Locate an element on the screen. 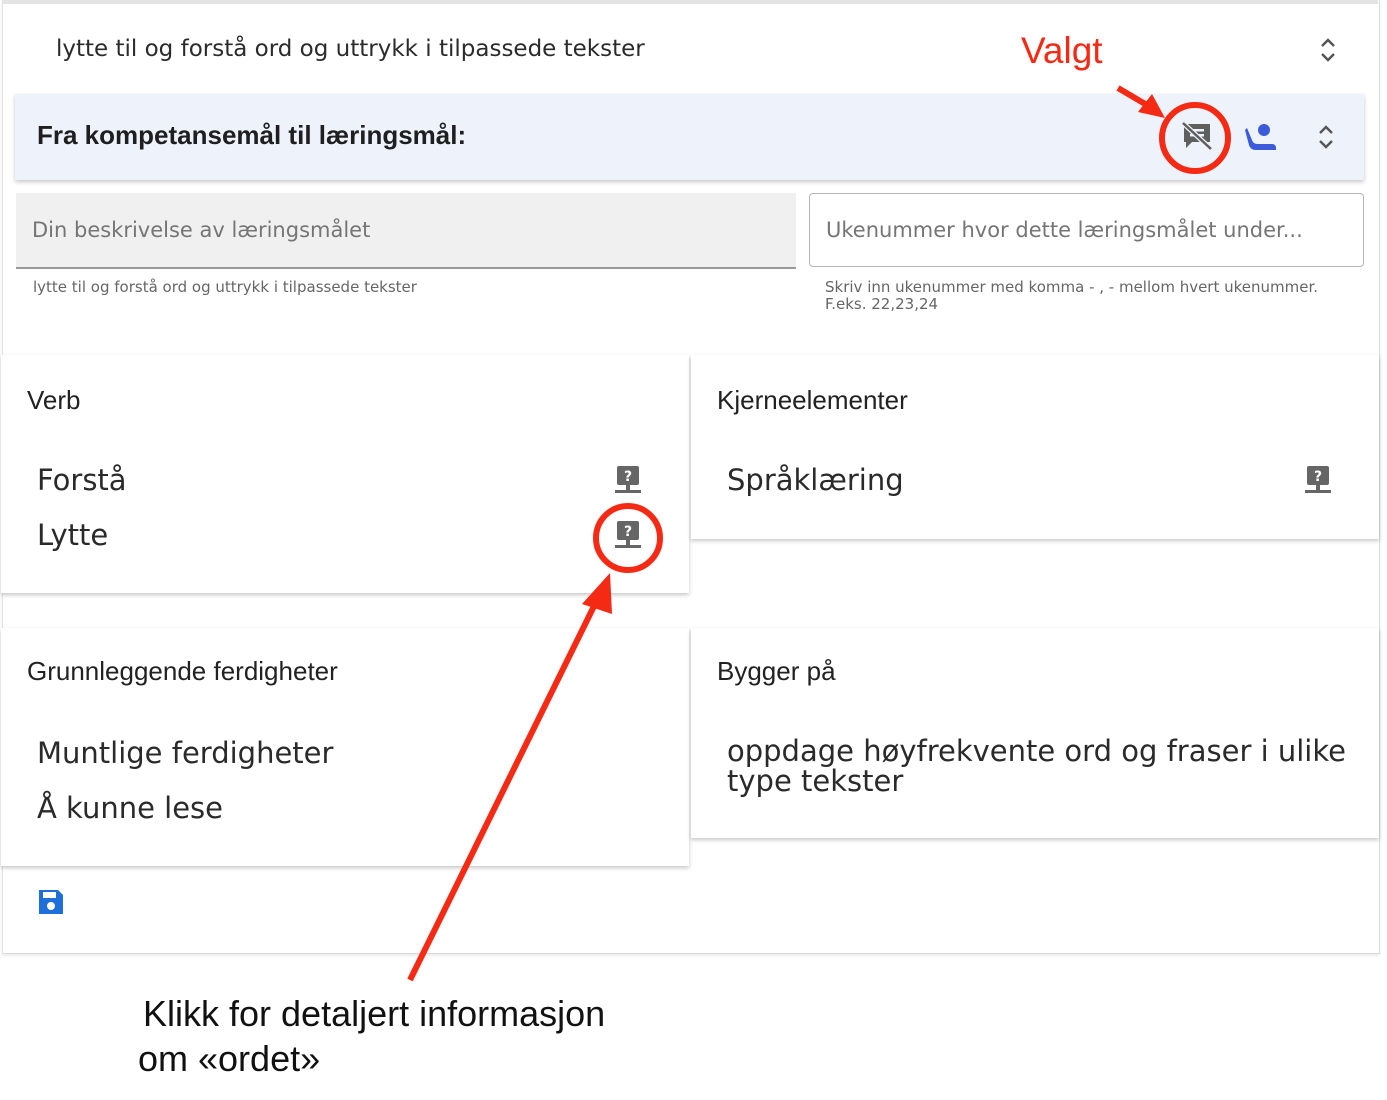 The height and width of the screenshot is (1100, 1387). comments-disabled-icon is located at coordinates (1197, 136).